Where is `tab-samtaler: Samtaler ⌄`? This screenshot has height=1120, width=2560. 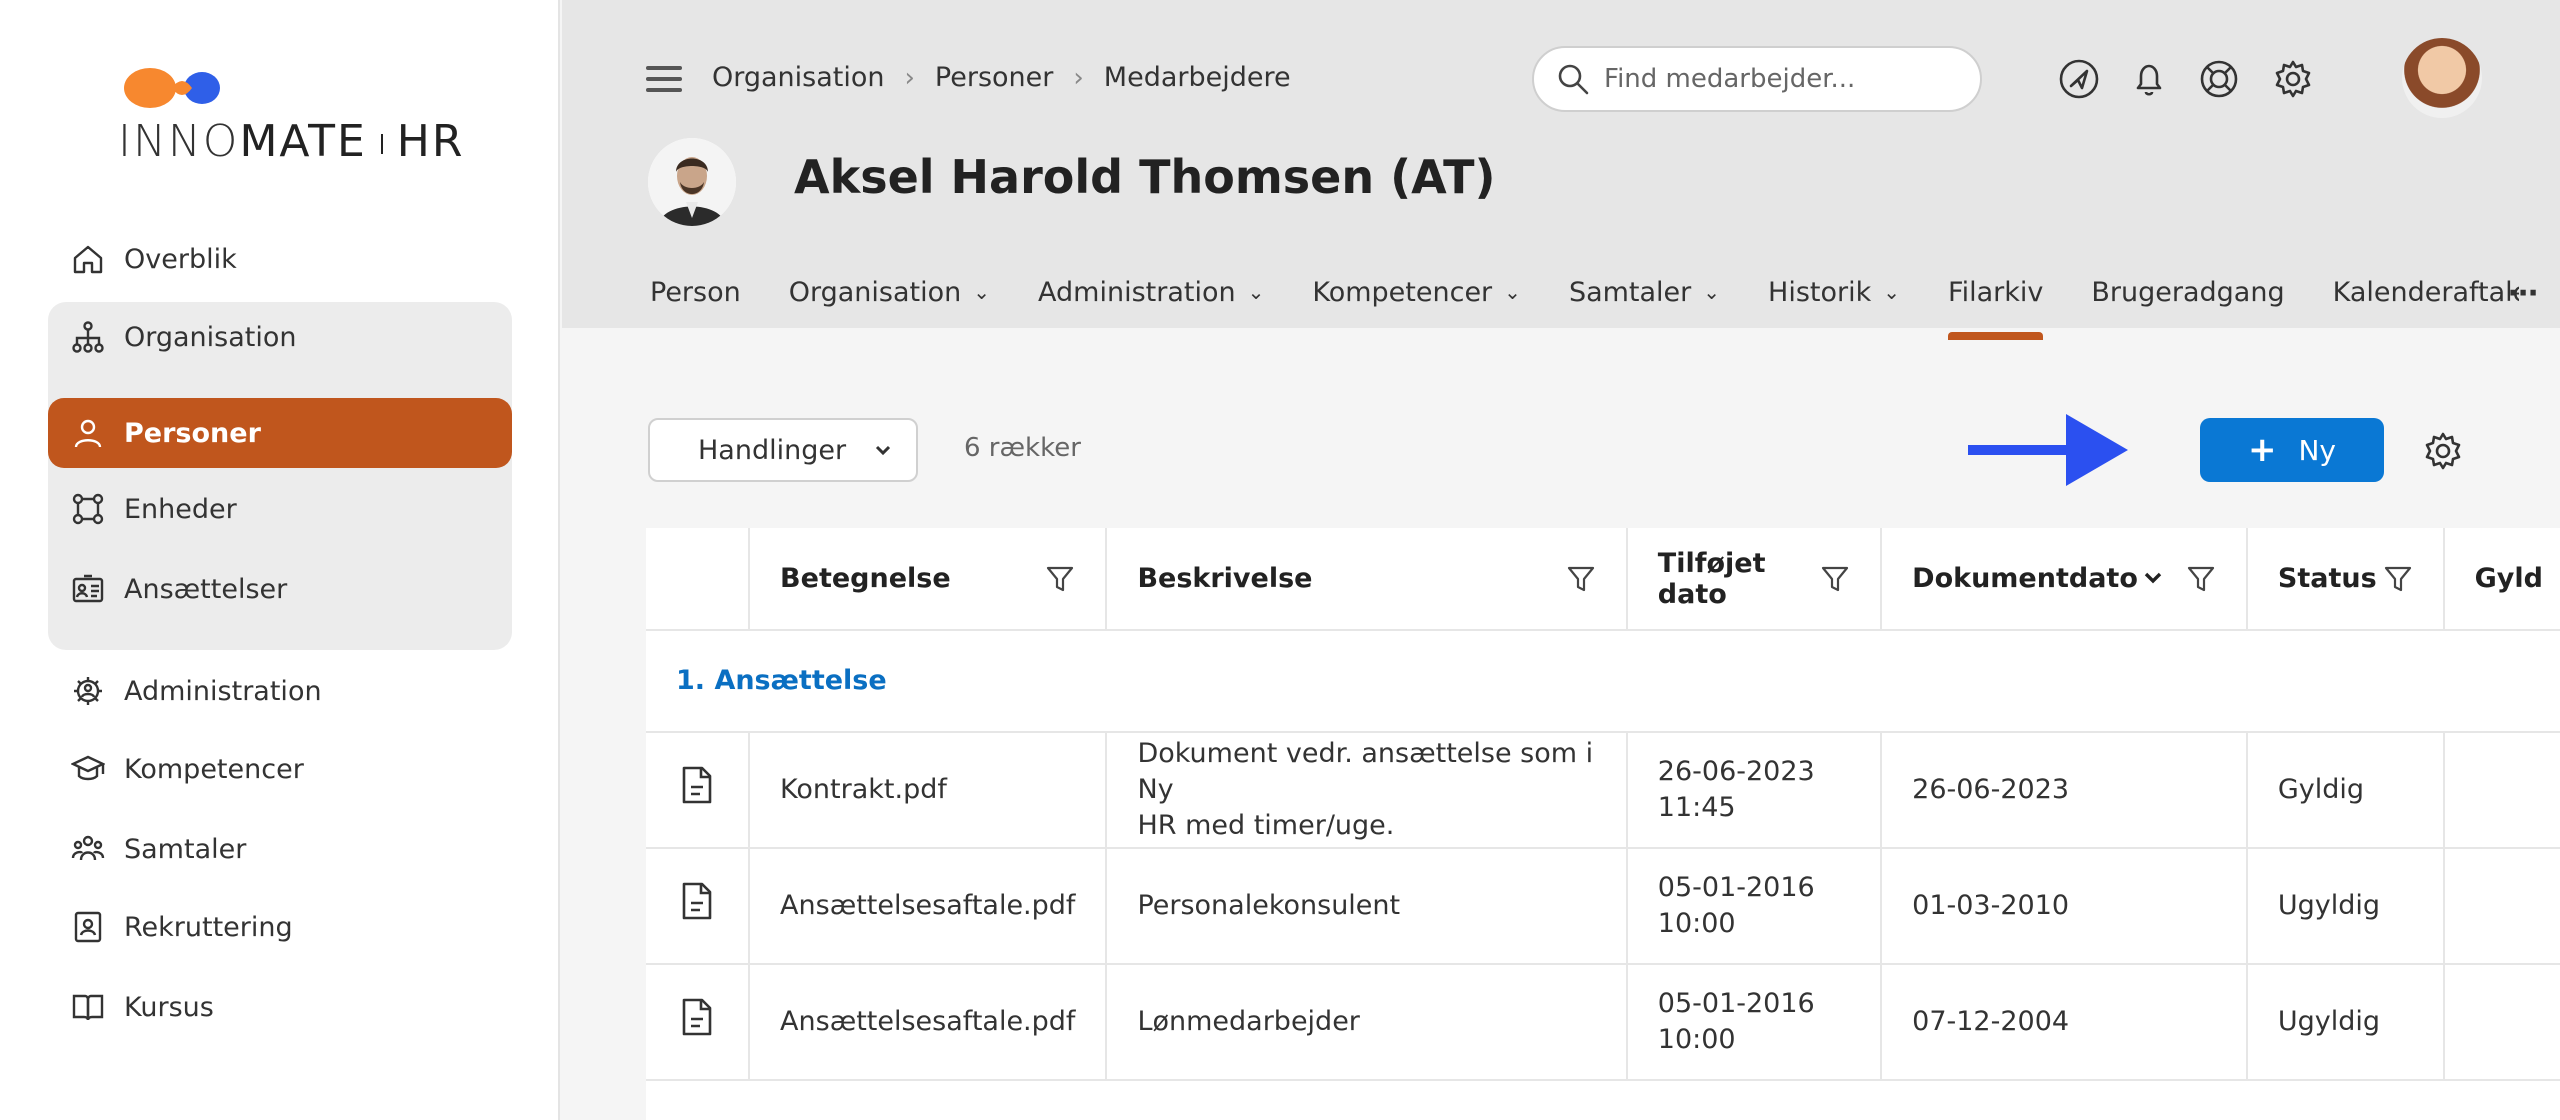
tab-samtaler: Samtaler ⌄ is located at coordinates (1644, 292).